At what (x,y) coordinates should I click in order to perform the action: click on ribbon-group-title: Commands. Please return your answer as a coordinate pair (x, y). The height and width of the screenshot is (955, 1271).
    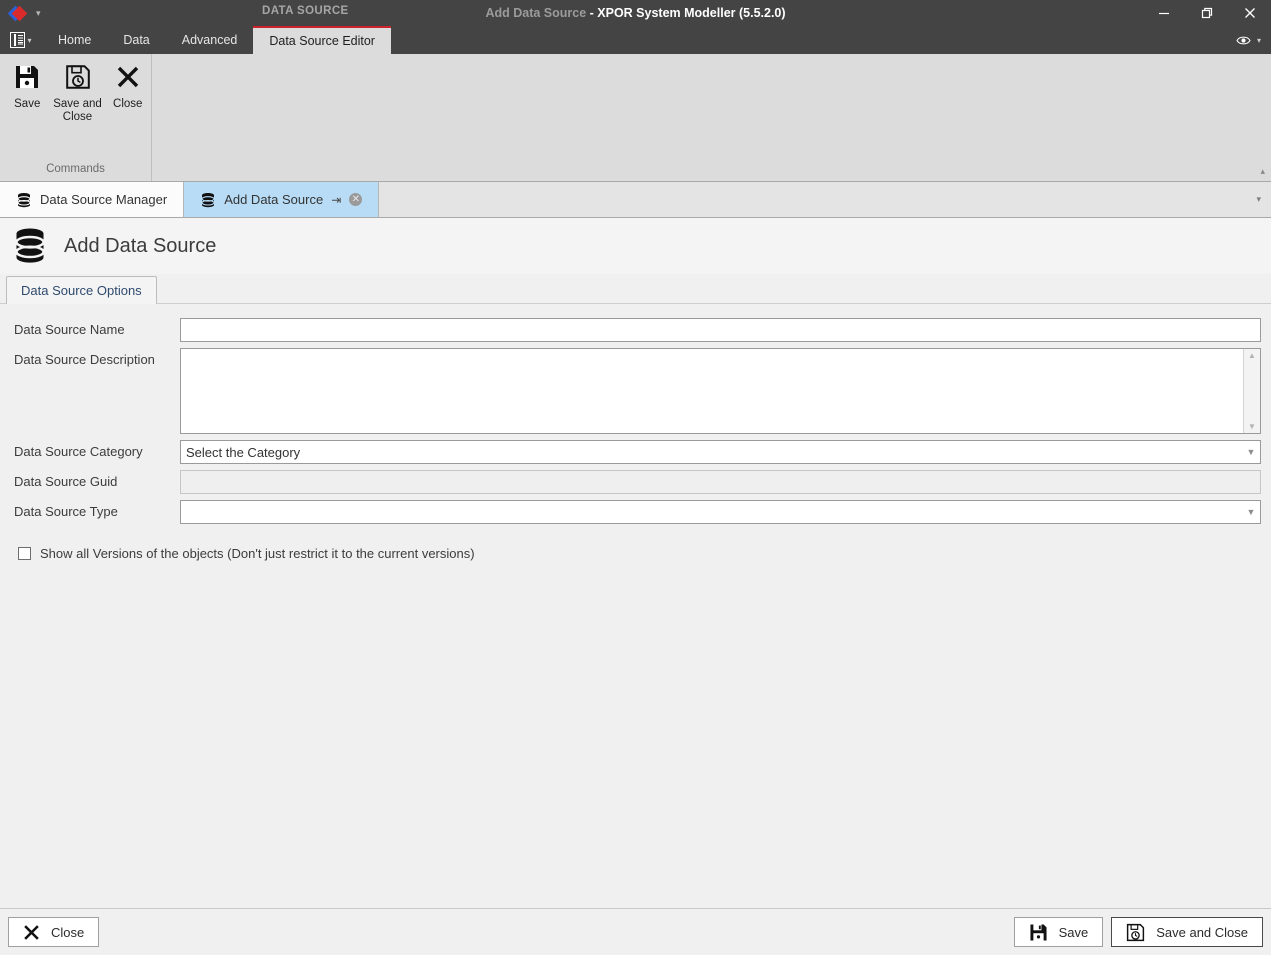
    Looking at the image, I should click on (75, 169).